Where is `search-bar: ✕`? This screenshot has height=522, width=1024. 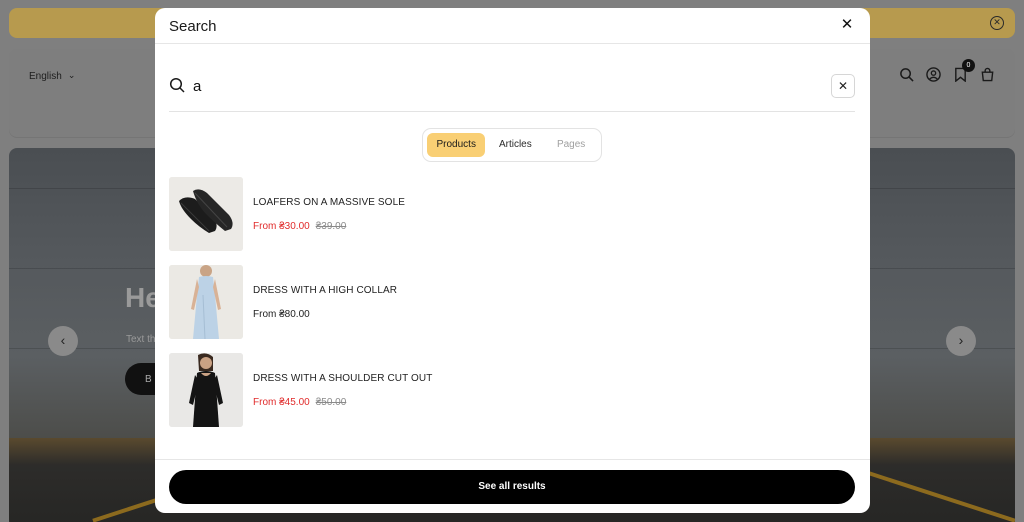
search-bar: ✕ is located at coordinates (512, 89).